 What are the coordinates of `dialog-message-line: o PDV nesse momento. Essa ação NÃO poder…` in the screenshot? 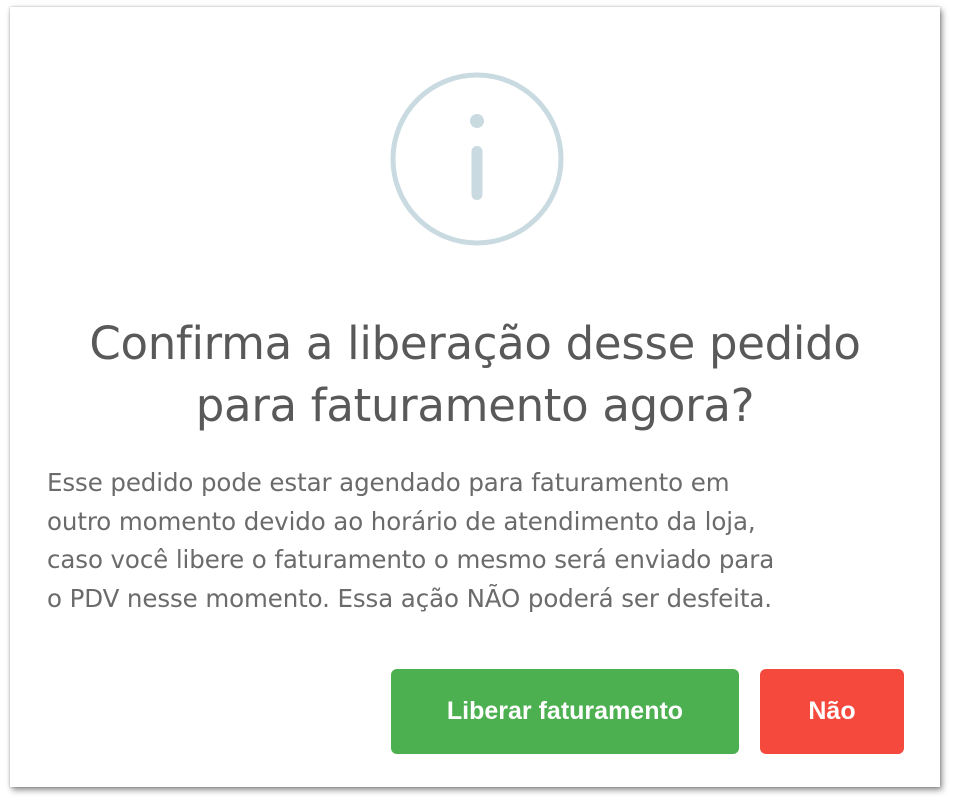 It's located at (409, 598).